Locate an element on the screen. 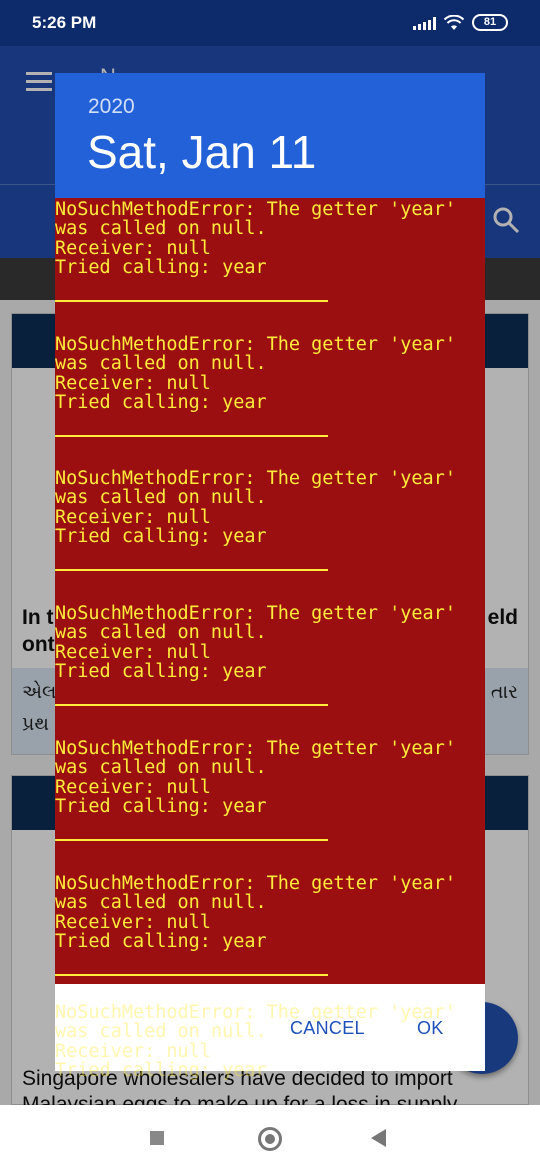  ok-button: OK is located at coordinates (430, 1028).